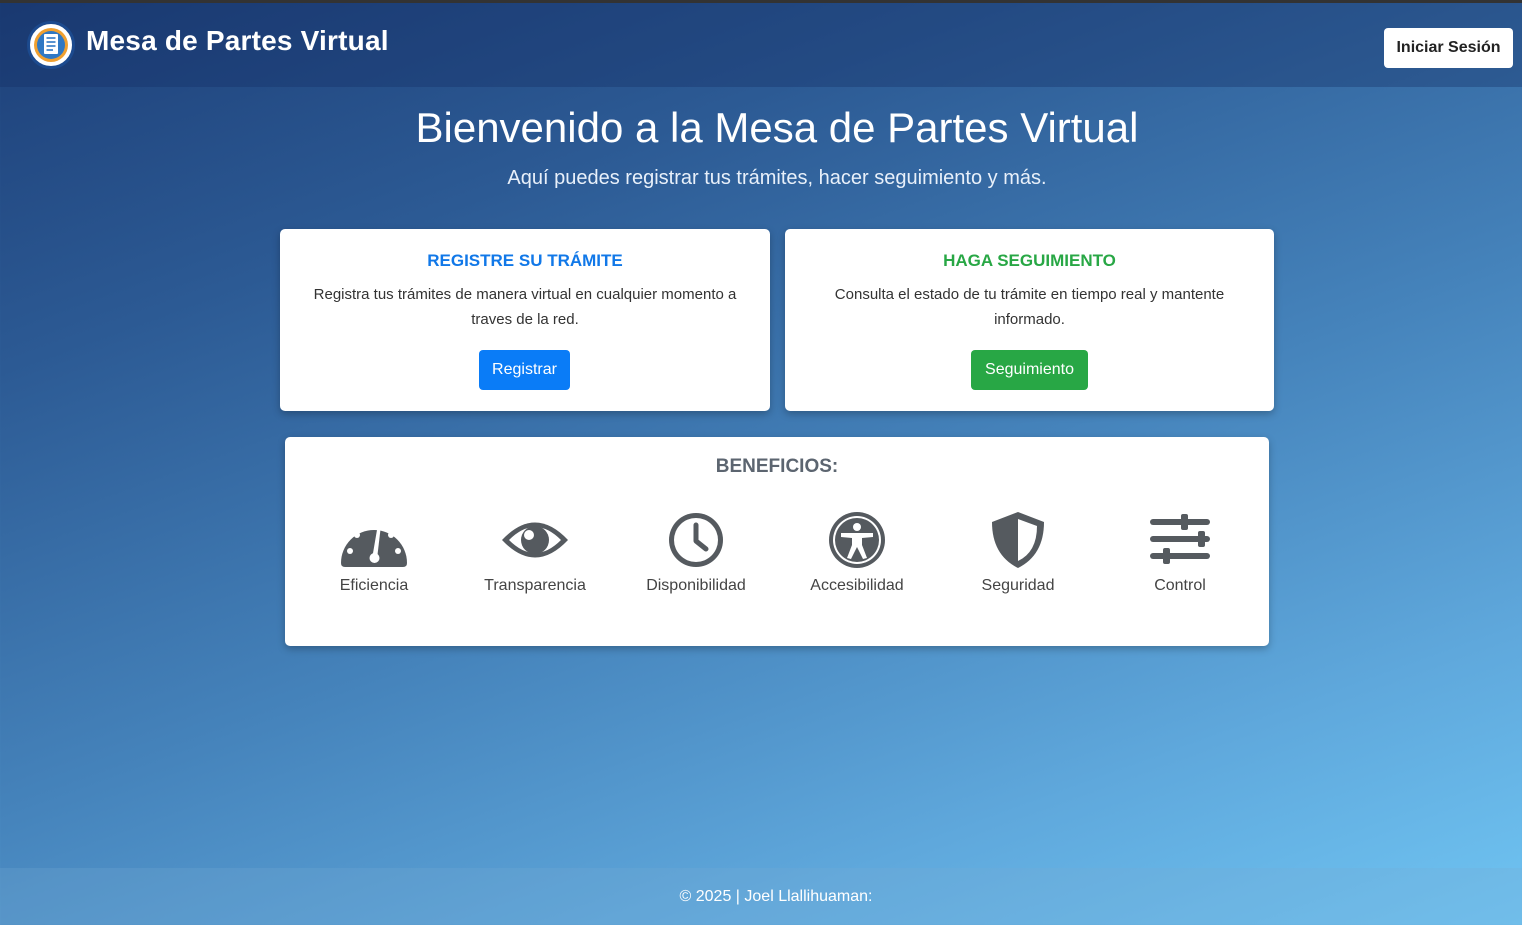 This screenshot has width=1522, height=925. What do you see at coordinates (1018, 585) in the screenshot?
I see `benefit-label: Seguridad` at bounding box center [1018, 585].